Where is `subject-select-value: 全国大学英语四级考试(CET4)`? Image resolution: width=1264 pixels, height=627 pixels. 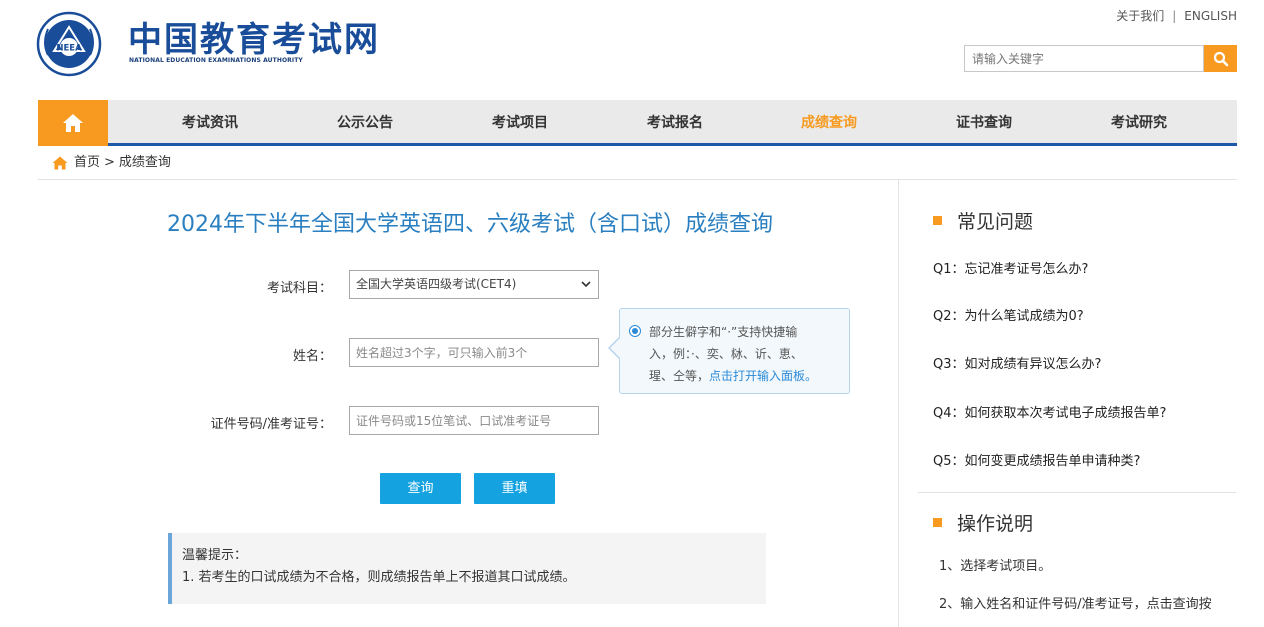 subject-select-value: 全国大学英语四级考试(CET4) is located at coordinates (436, 284).